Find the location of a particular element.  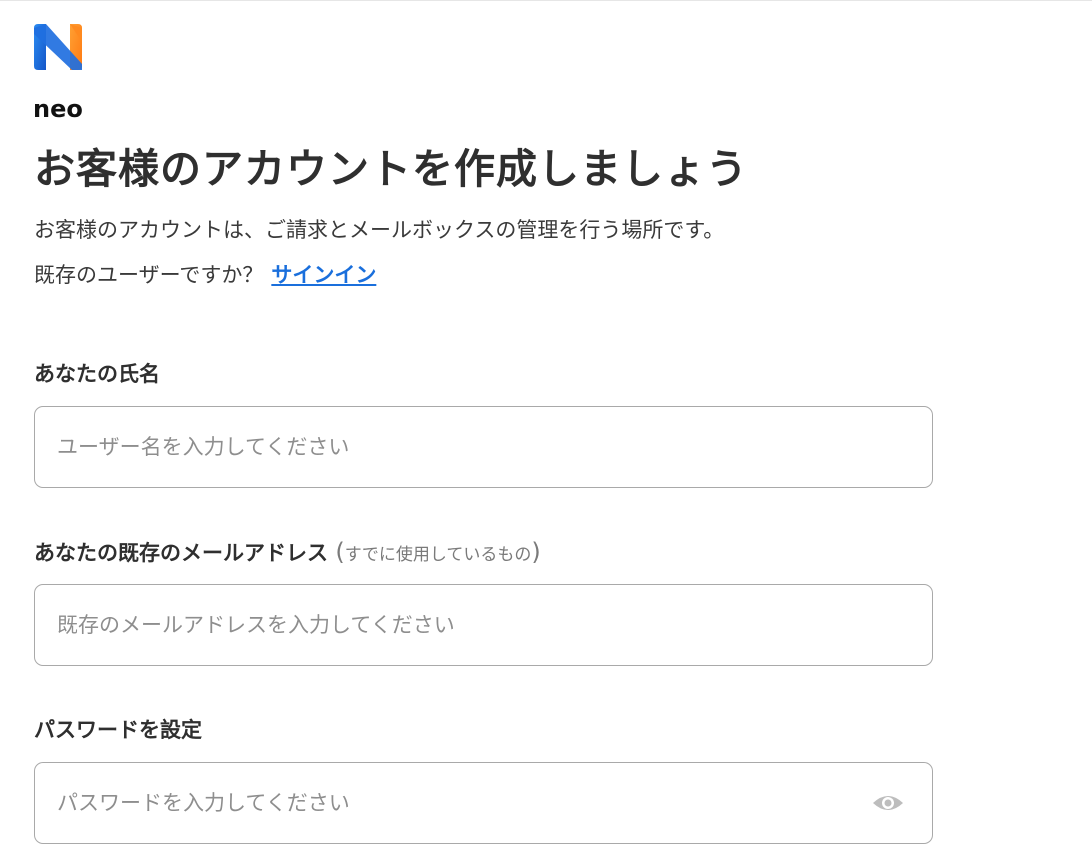

name-input is located at coordinates (457, 447).